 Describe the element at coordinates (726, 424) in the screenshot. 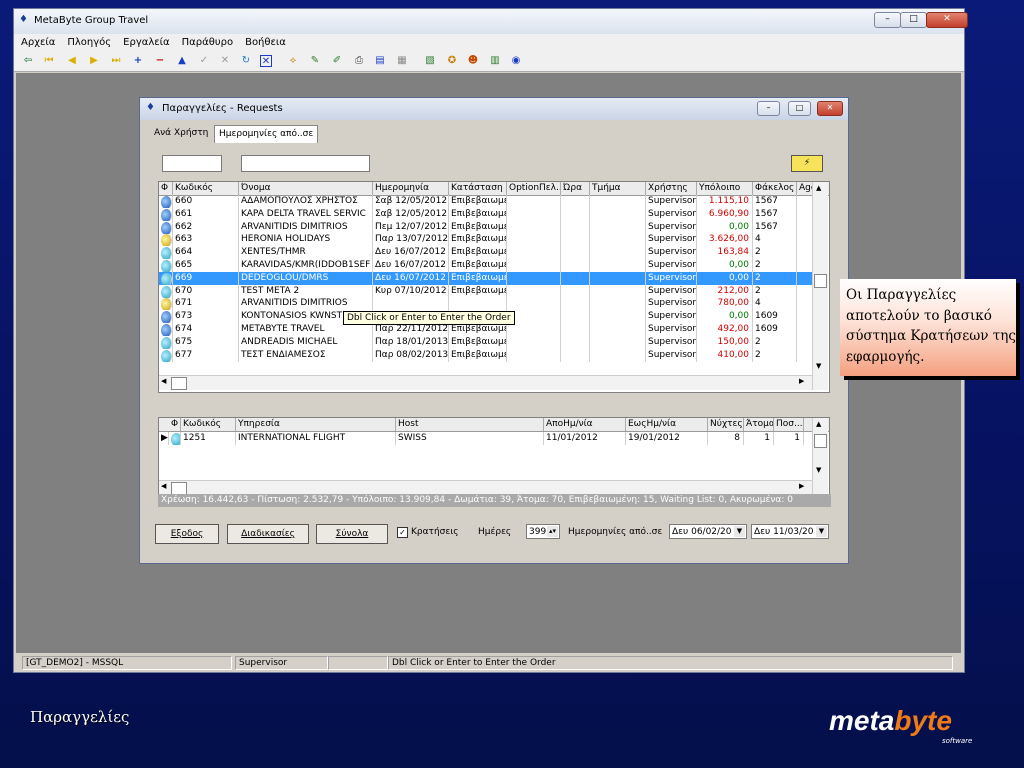

I see `services-col-header: Νύχτες` at that location.